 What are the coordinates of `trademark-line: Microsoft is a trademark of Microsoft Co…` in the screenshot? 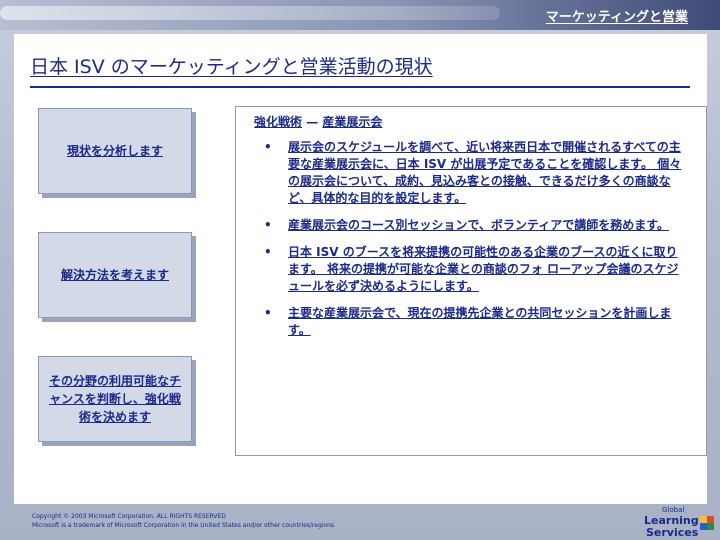 It's located at (183, 525).